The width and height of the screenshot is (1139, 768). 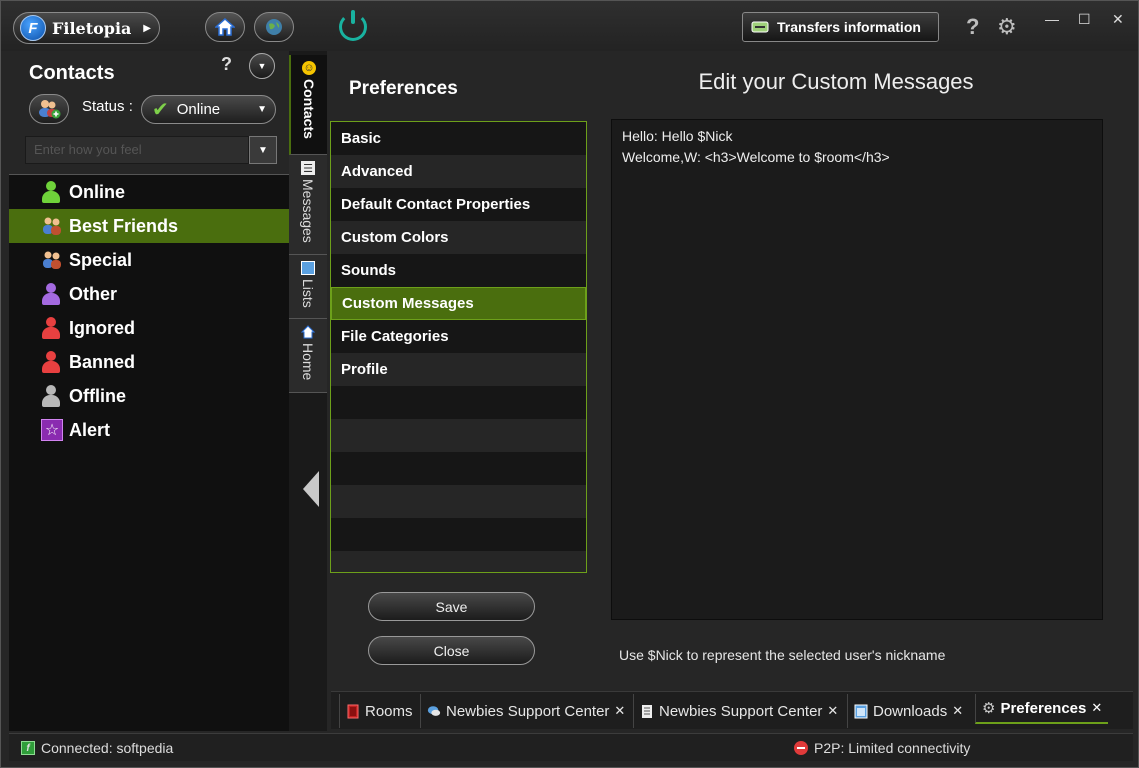 I want to click on maximize-icon: ☐, so click(x=1084, y=19).